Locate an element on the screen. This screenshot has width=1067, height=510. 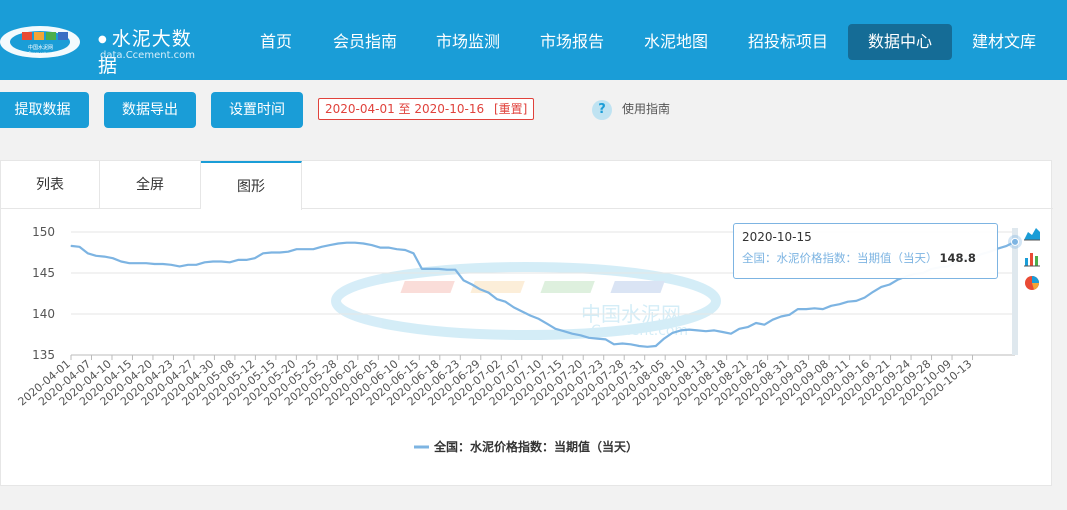
help-label: 使用指南 is located at coordinates (646, 109).